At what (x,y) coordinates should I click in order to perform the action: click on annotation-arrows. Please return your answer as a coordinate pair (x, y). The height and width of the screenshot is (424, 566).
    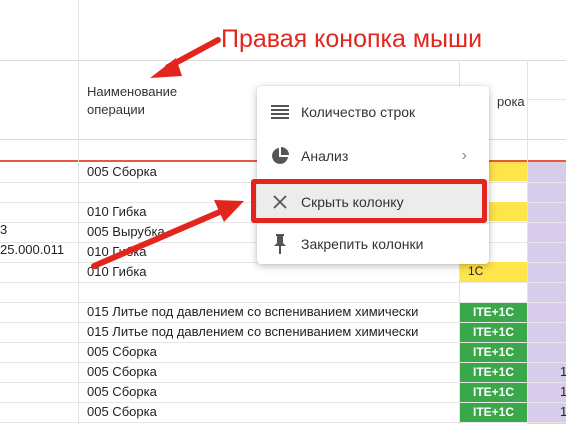
    Looking at the image, I should click on (167, 153).